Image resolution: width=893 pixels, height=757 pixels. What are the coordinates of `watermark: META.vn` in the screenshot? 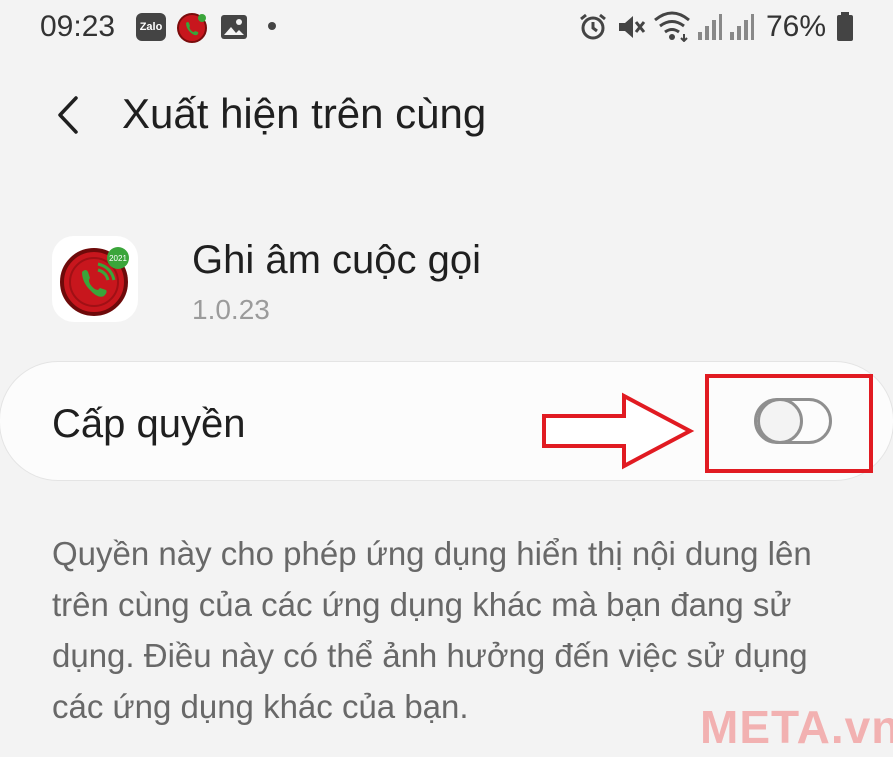 It's located at (796, 727).